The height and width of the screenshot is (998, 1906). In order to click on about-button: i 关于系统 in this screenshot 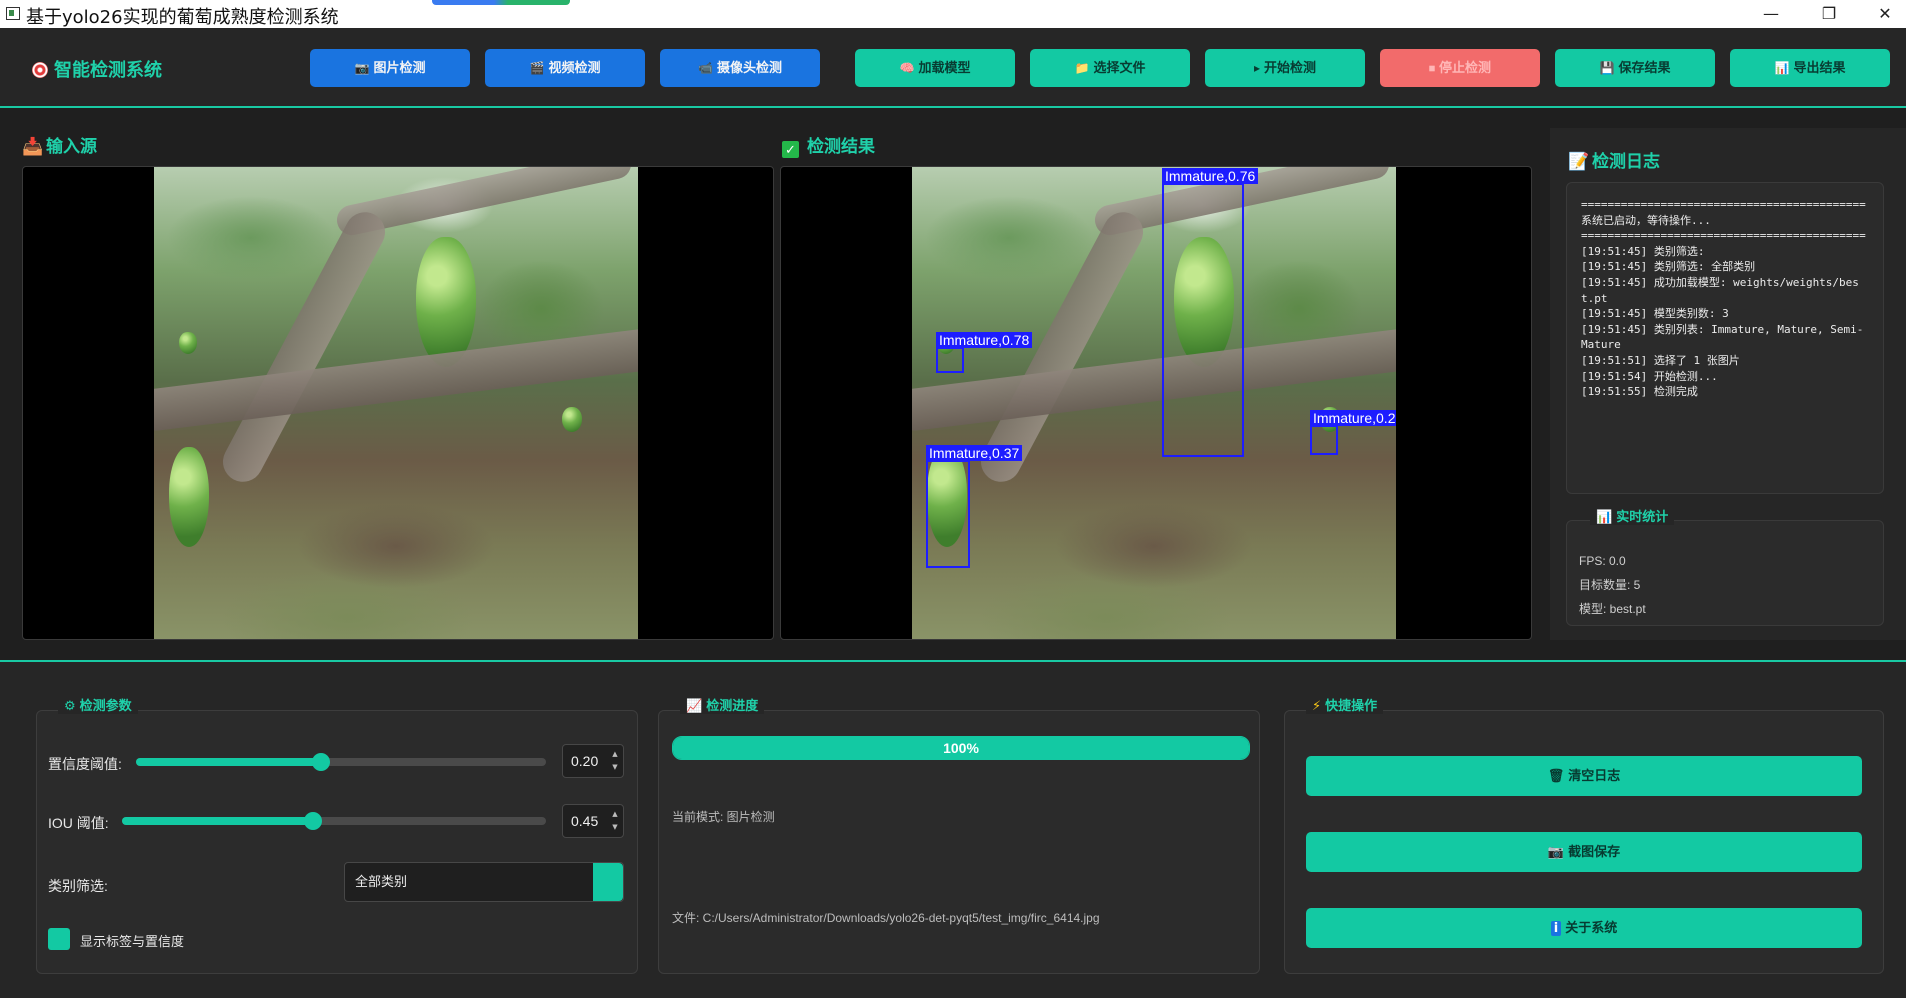, I will do `click(1584, 928)`.